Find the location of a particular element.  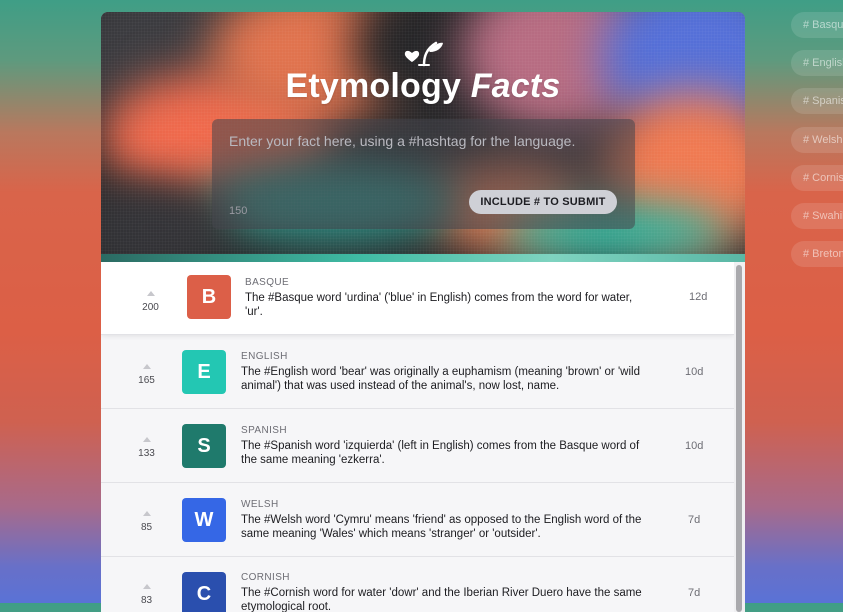

fact-composer: 150 INCLUDE # TO SUBMIT is located at coordinates (423, 174).